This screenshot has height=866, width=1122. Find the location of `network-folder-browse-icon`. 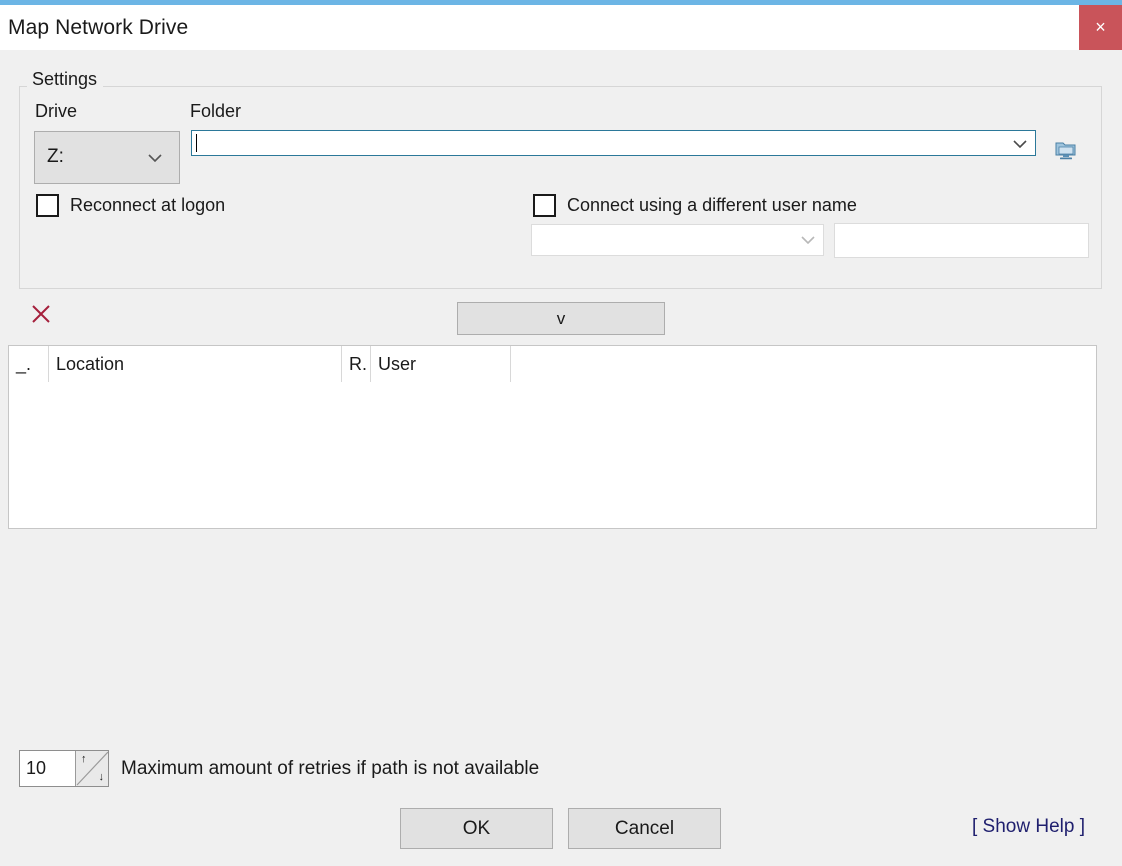

network-folder-browse-icon is located at coordinates (1066, 150).